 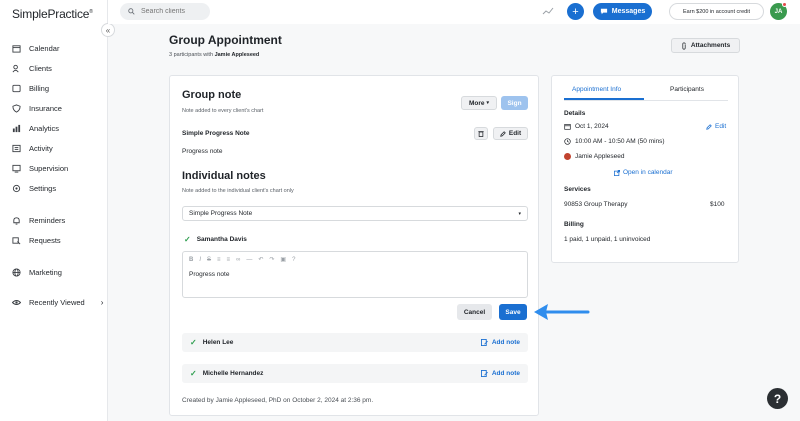 I want to click on clinician-name: Jamie Appleseed, so click(x=600, y=156).